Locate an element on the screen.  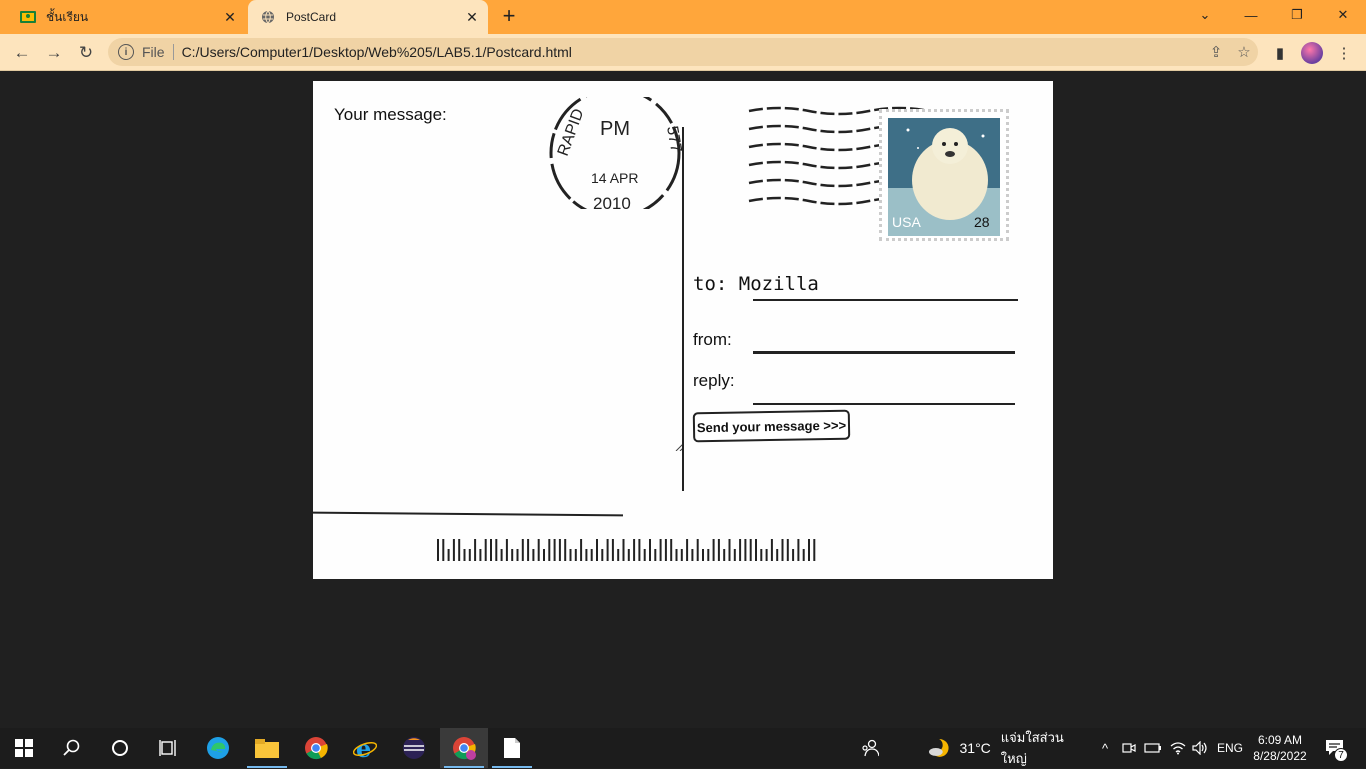
notepad-app is located at coordinates (512, 748).